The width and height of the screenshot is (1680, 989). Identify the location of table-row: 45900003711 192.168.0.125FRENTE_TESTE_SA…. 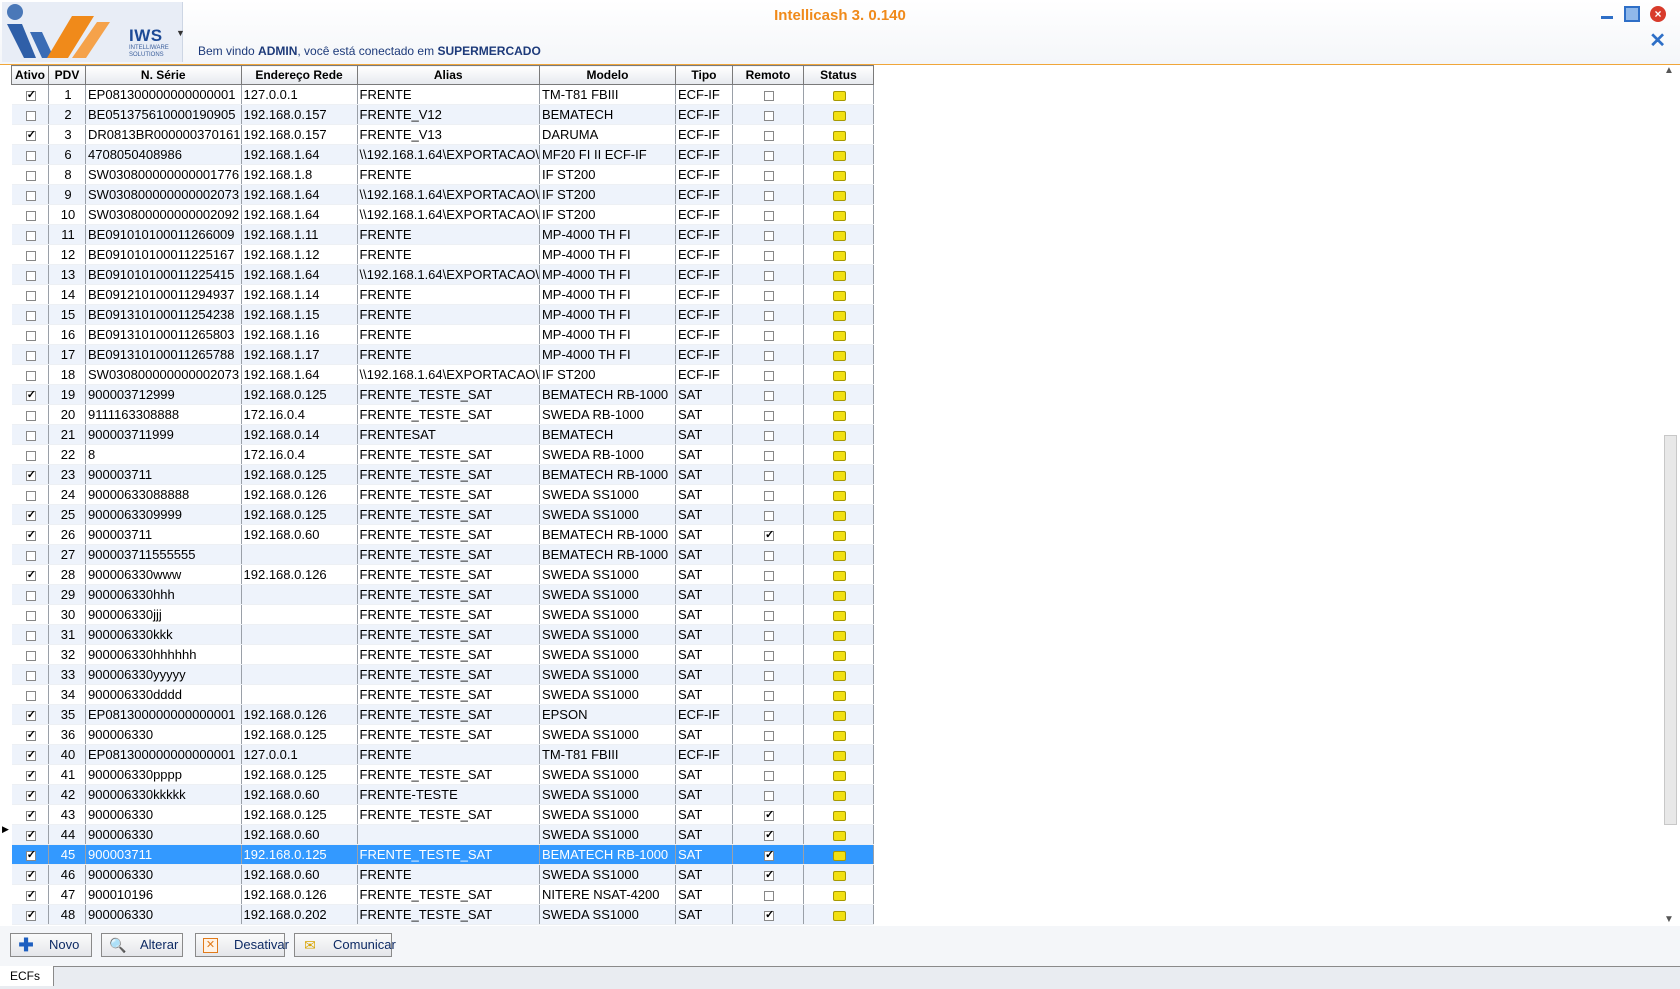
(442, 854).